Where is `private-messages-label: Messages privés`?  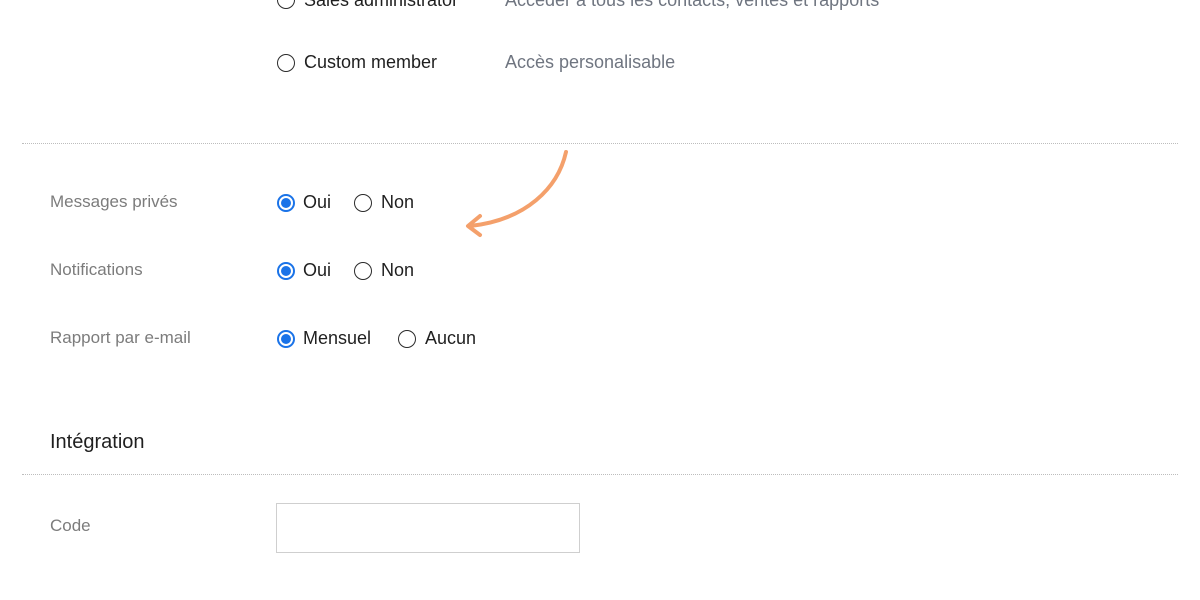 private-messages-label: Messages privés is located at coordinates (114, 201).